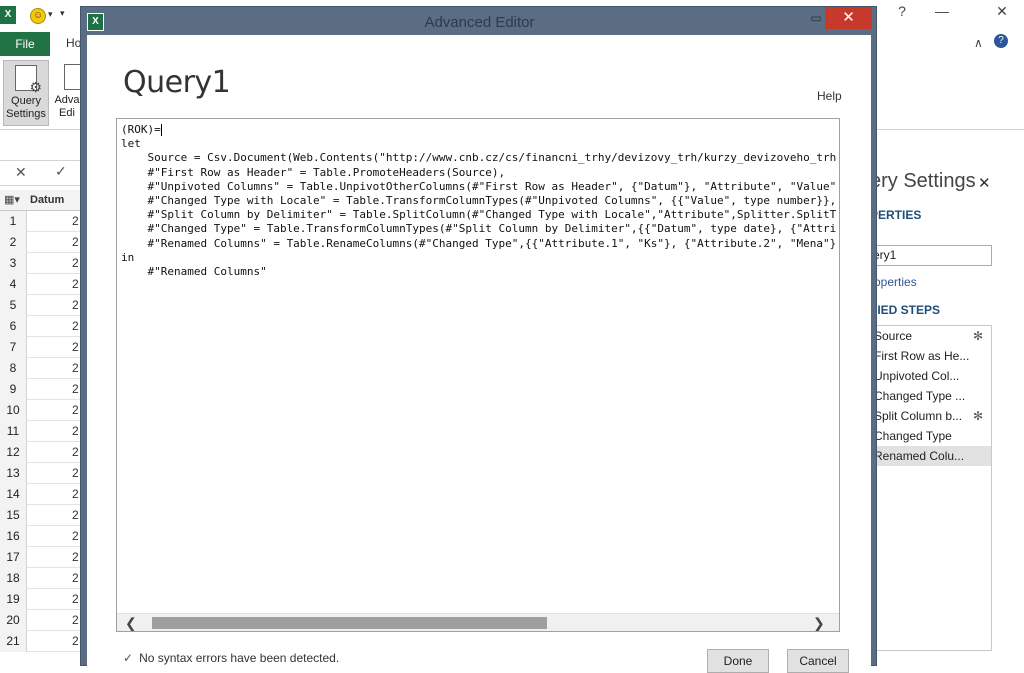  What do you see at coordinates (738, 661) in the screenshot?
I see `done-button: Done` at bounding box center [738, 661].